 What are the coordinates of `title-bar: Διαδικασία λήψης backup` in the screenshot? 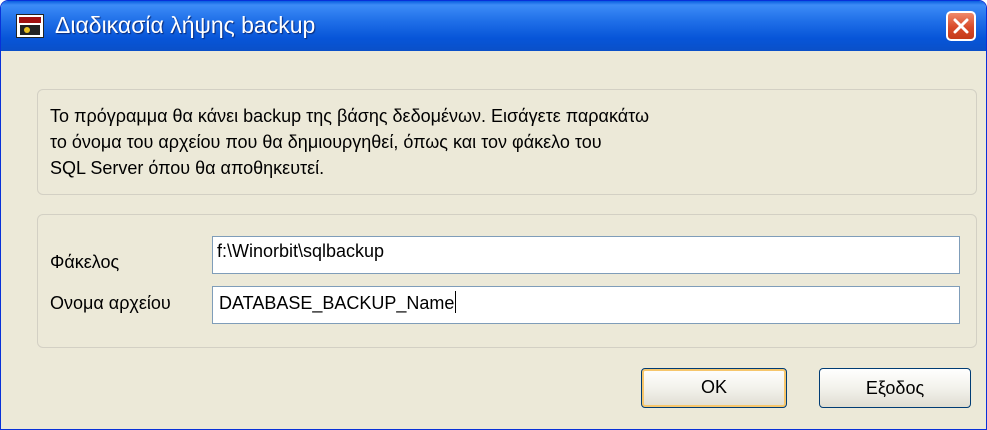 It's located at (493, 26).